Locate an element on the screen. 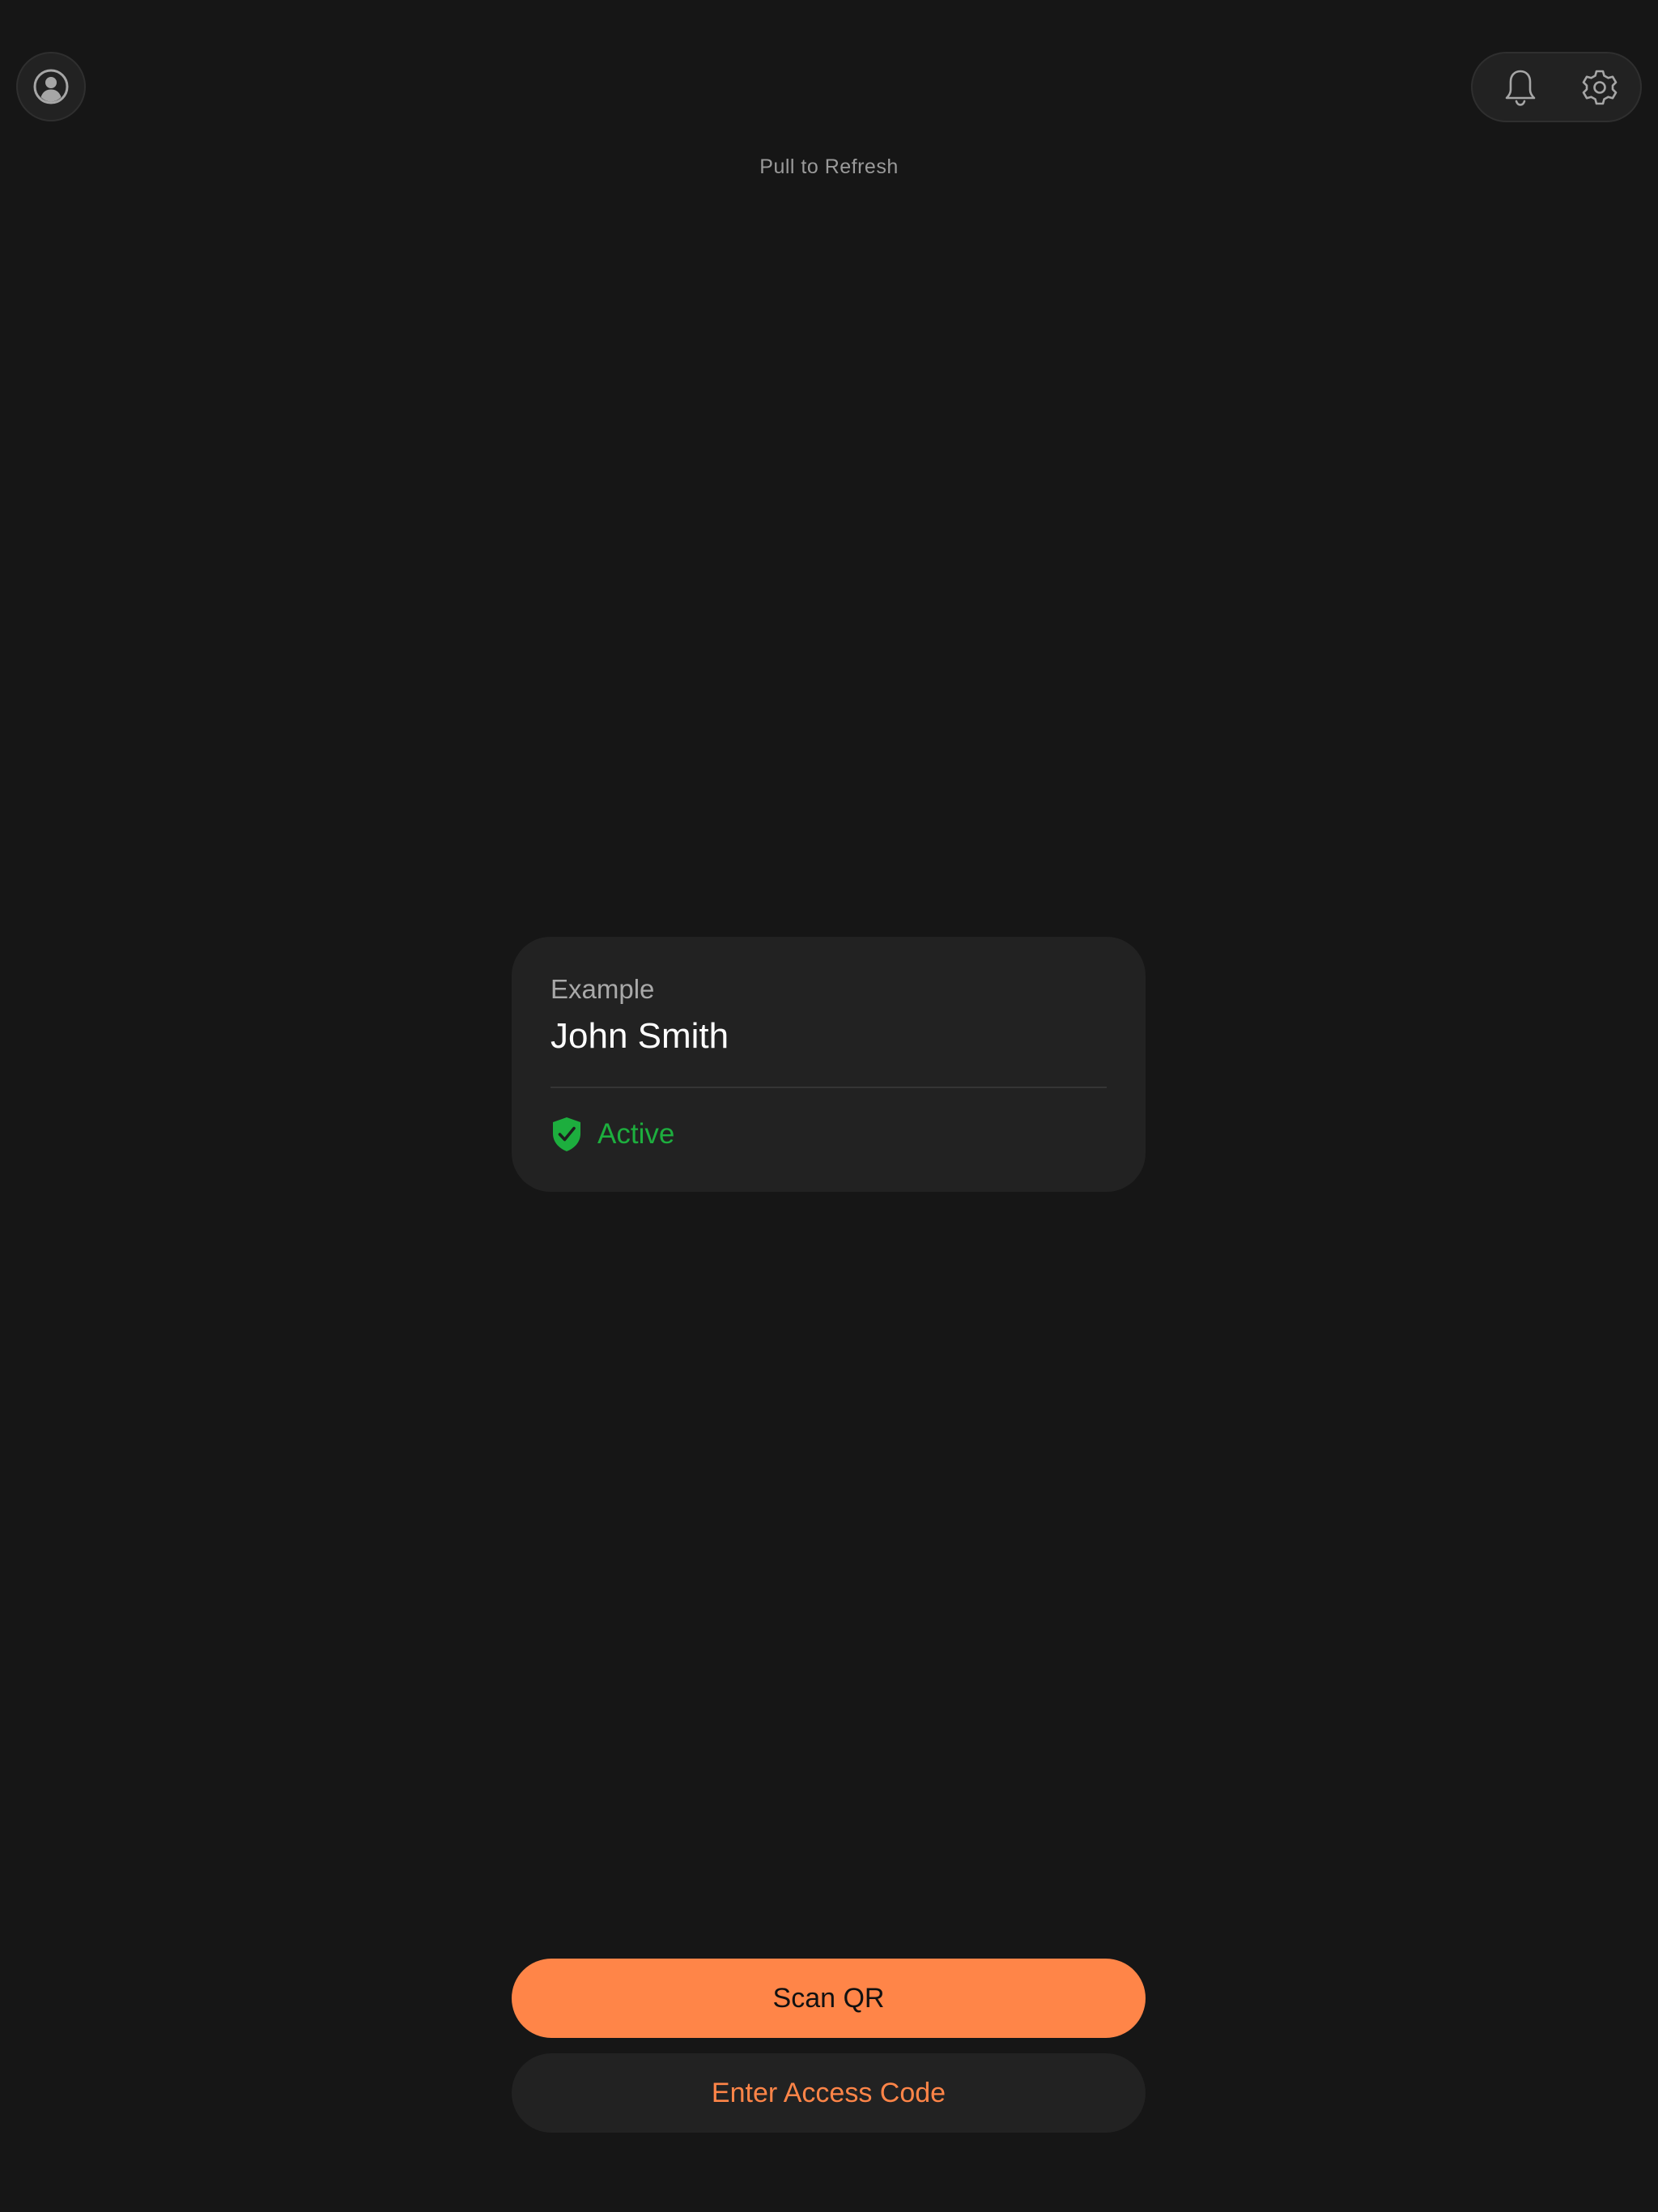 This screenshot has width=1658, height=2212. card-label: Example is located at coordinates (603, 989).